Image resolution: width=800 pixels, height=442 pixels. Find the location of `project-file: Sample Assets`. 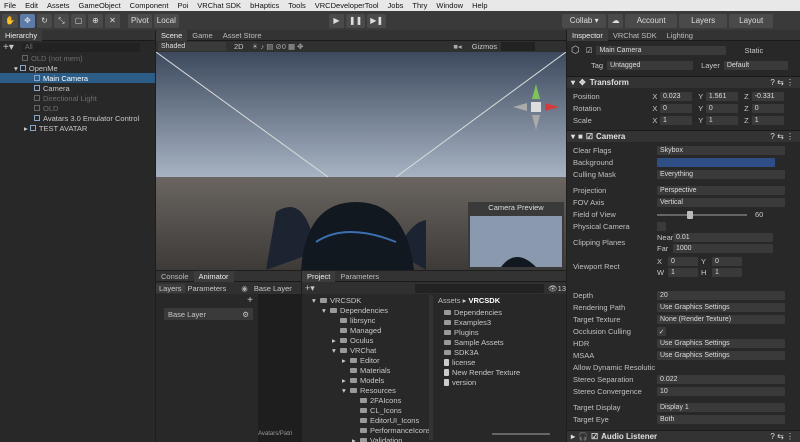

project-file: Sample Assets is located at coordinates (482, 342).